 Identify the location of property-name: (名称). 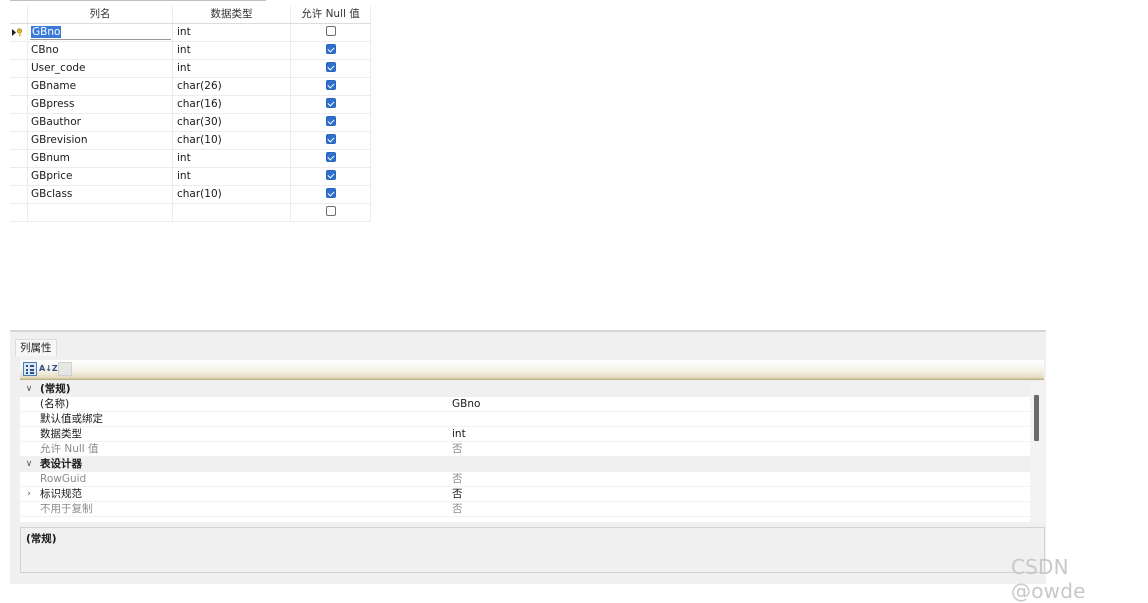
(55, 404).